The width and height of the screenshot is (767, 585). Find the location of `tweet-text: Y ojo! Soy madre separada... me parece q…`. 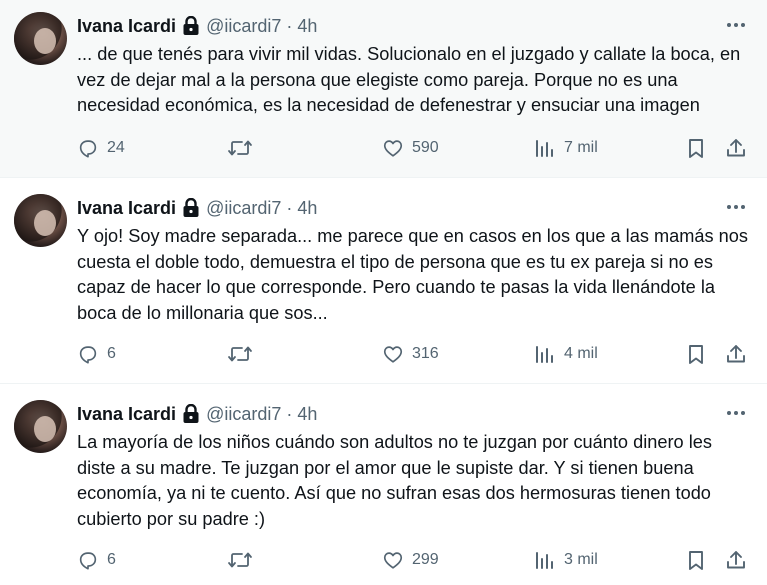

tweet-text: Y ojo! Soy madre separada... me parece q… is located at coordinates (412, 274).